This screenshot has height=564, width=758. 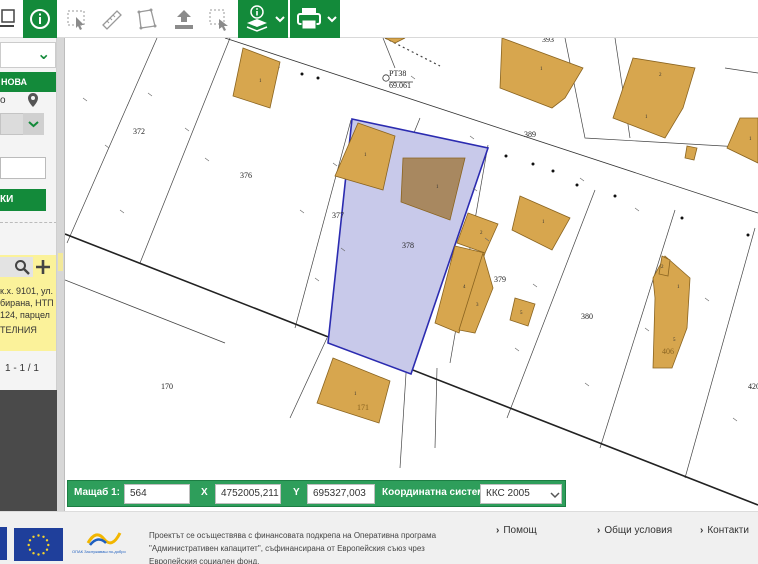 What do you see at coordinates (28, 450) in the screenshot?
I see `side-panel-footer` at bounding box center [28, 450].